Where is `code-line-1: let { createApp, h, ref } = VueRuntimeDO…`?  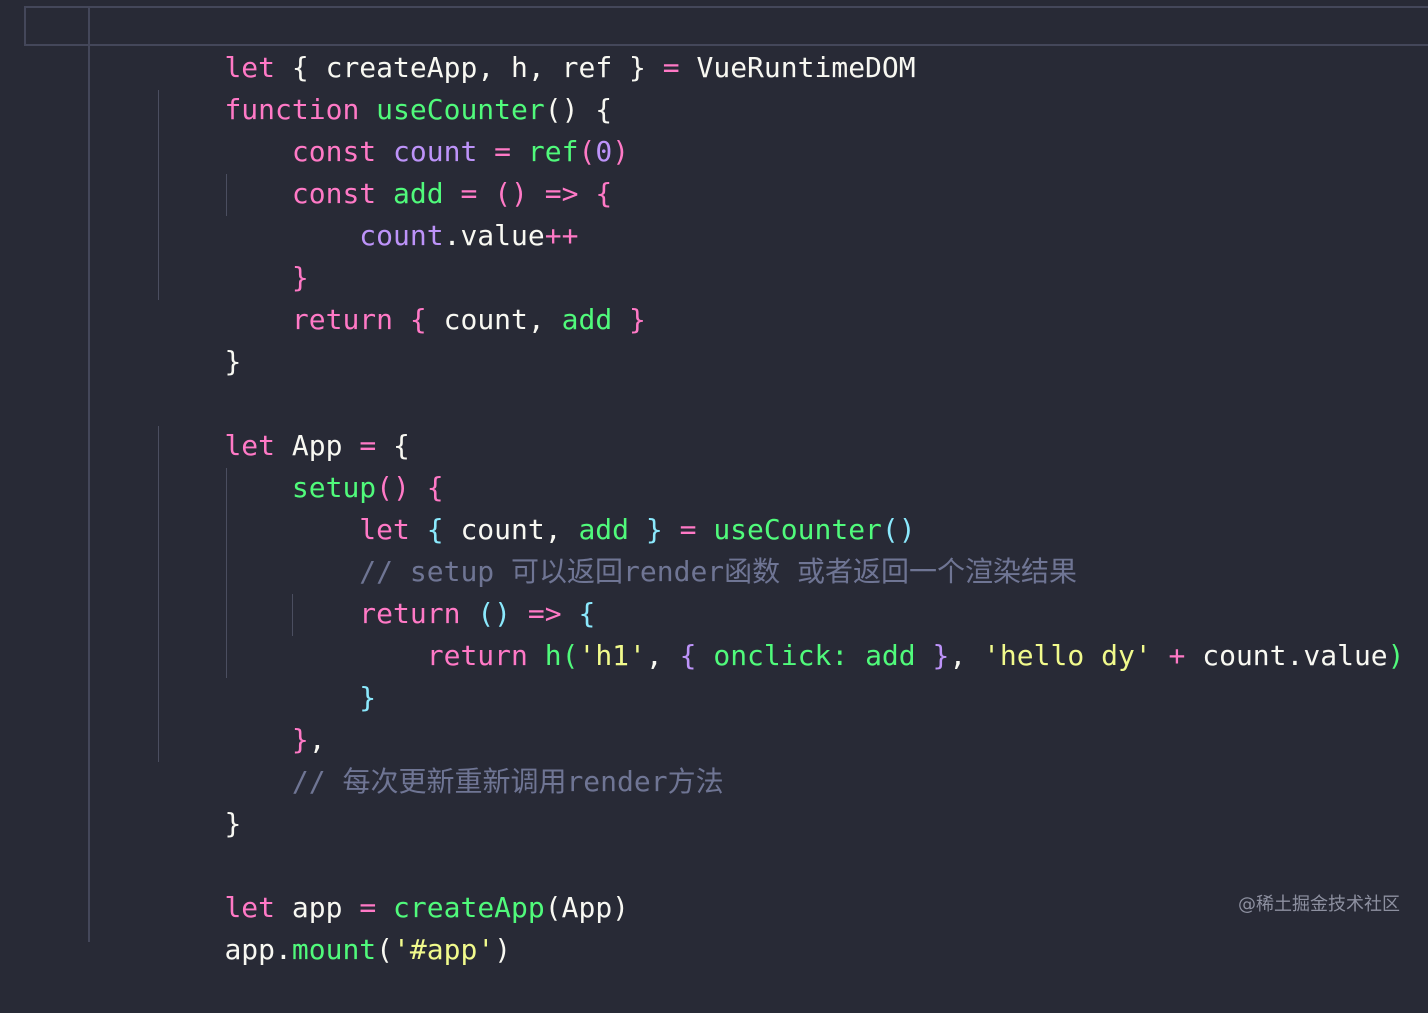
code-line-1: let { createApp, h, ref } = VueRuntimeDO… is located at coordinates (536, 44).